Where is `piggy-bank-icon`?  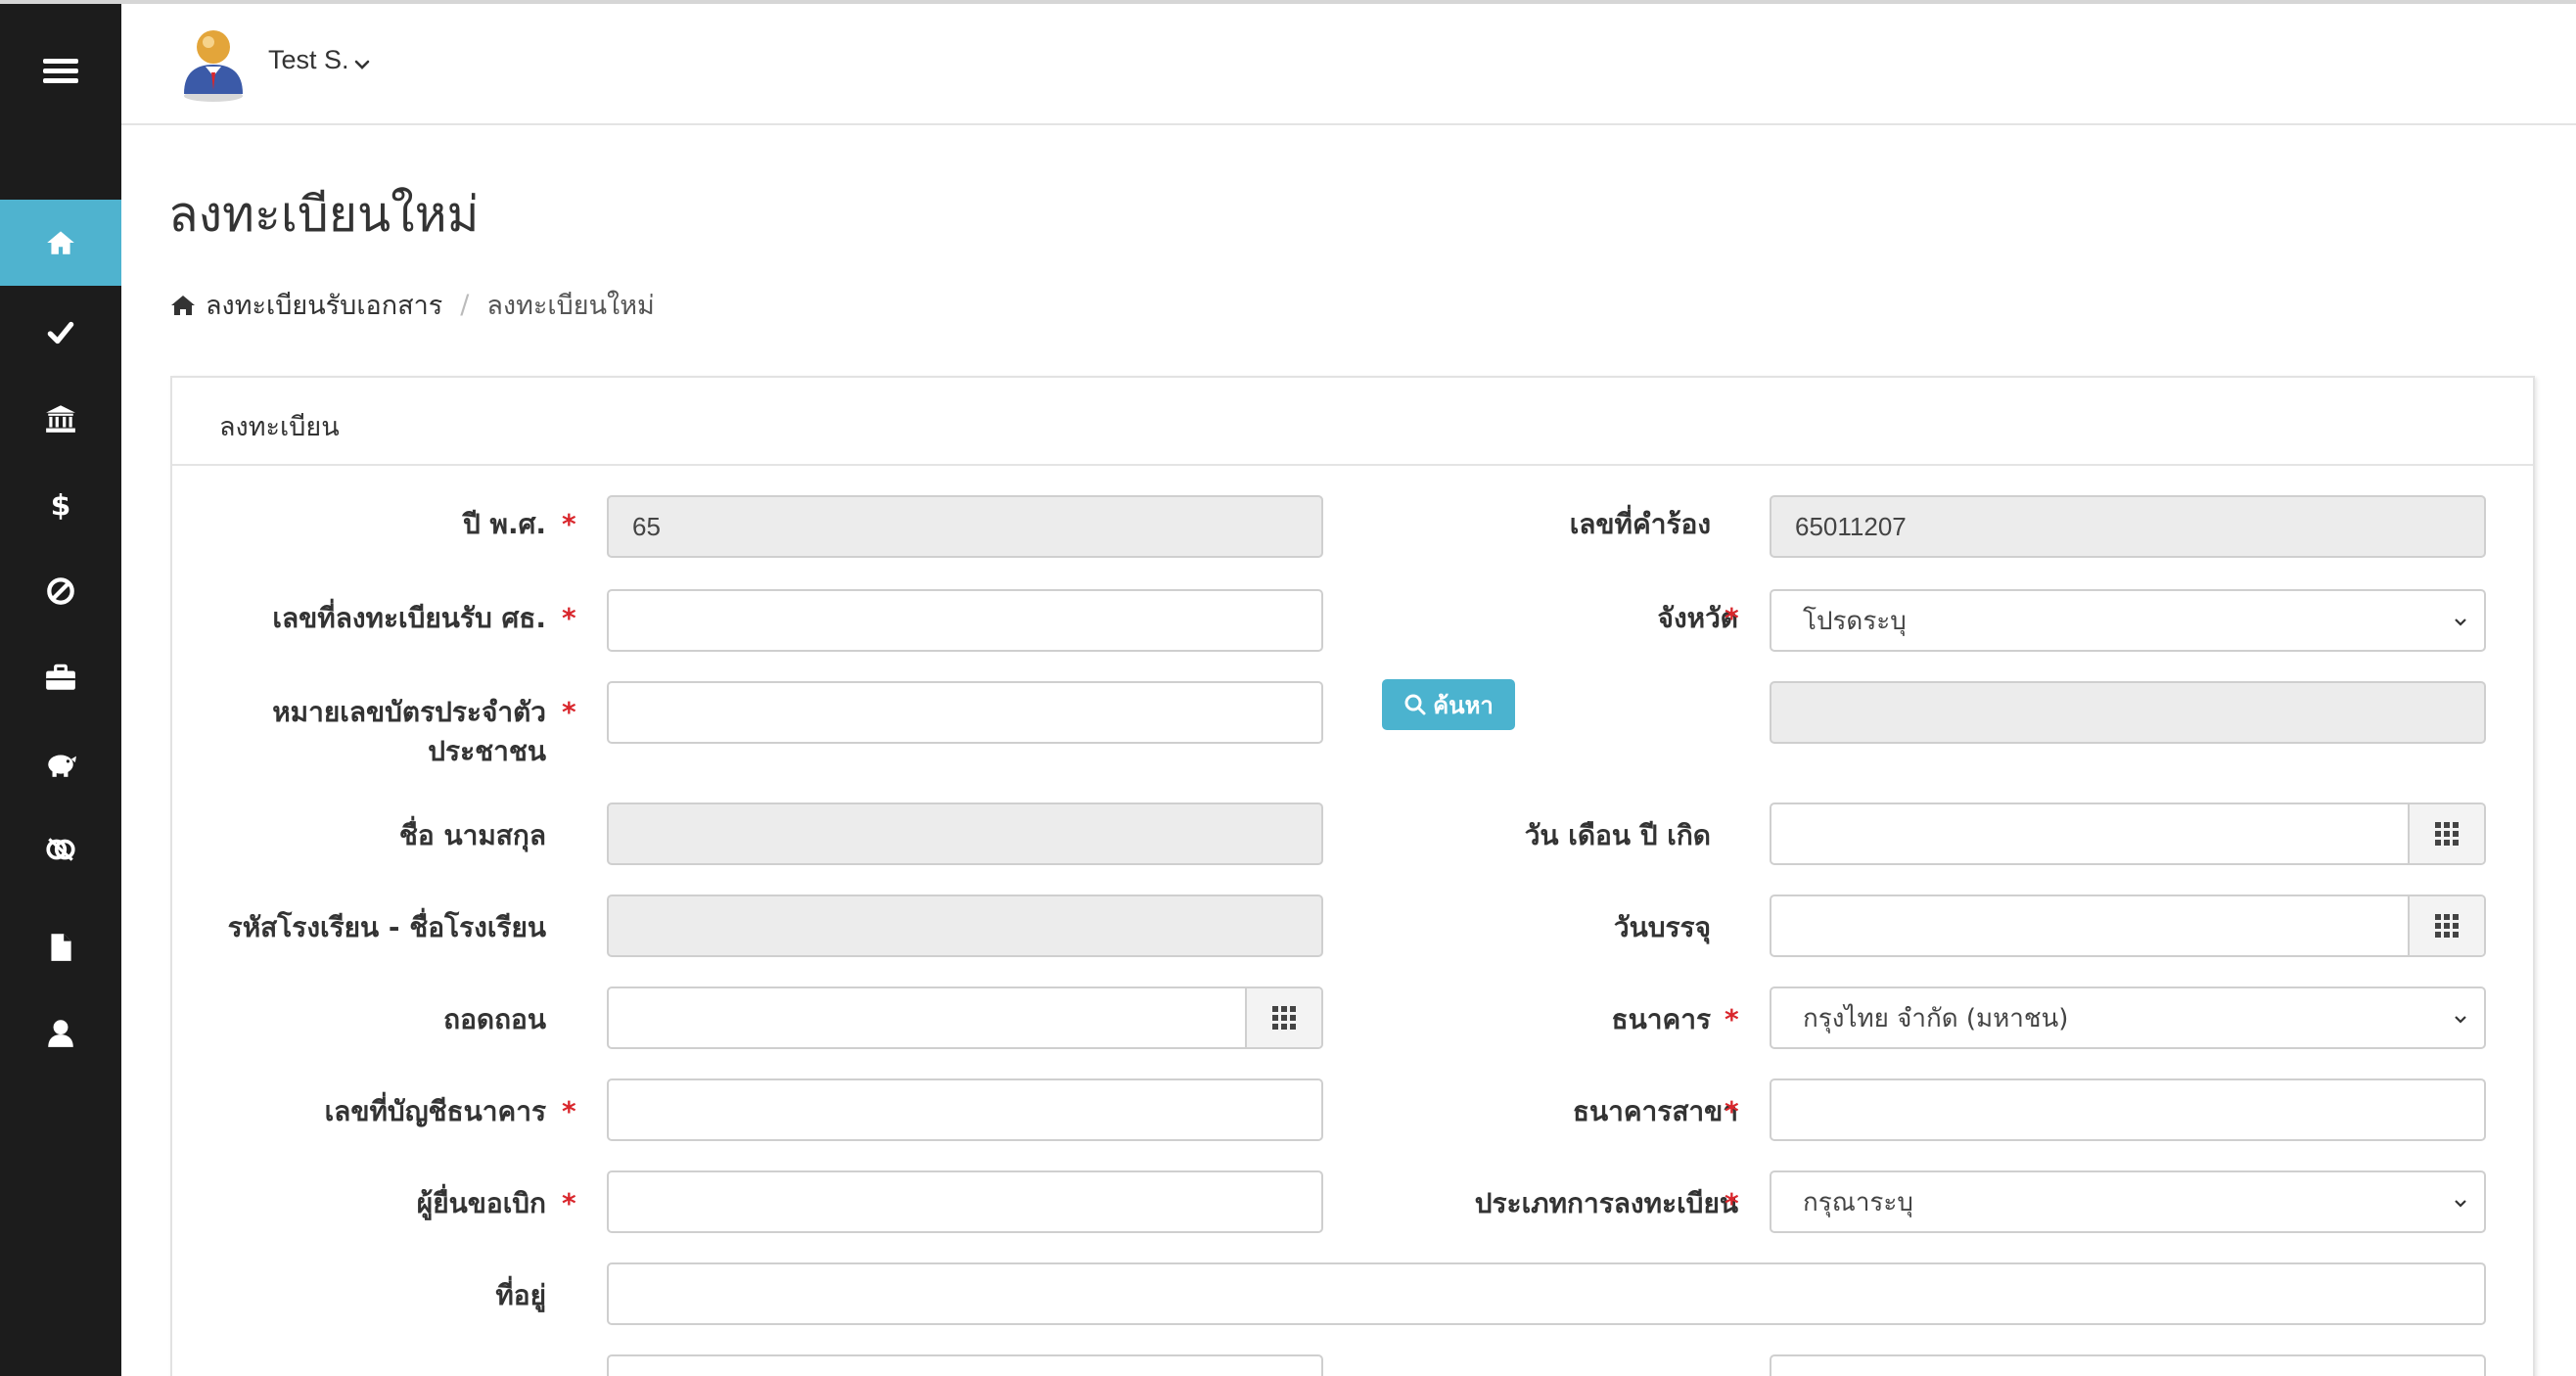
piggy-bank-icon is located at coordinates (62, 766).